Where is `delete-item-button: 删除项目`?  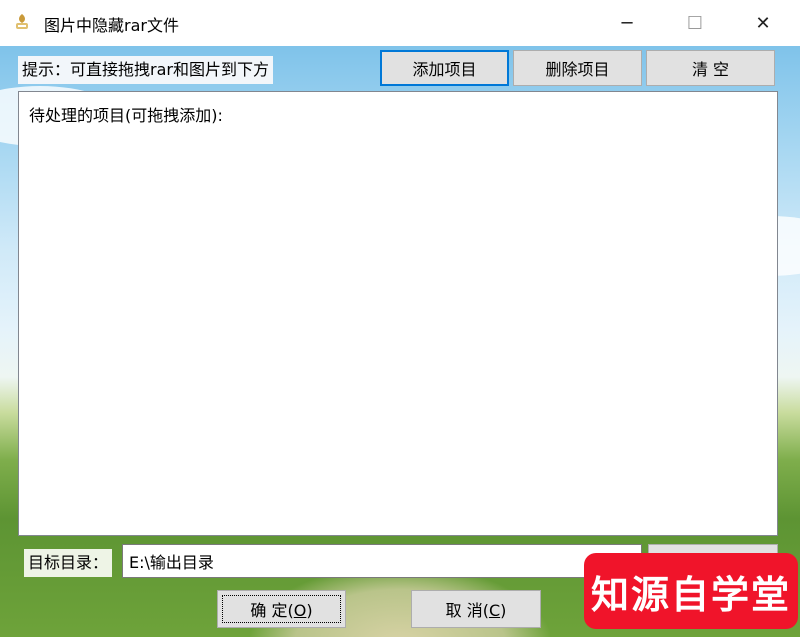 delete-item-button: 删除项目 is located at coordinates (577, 68).